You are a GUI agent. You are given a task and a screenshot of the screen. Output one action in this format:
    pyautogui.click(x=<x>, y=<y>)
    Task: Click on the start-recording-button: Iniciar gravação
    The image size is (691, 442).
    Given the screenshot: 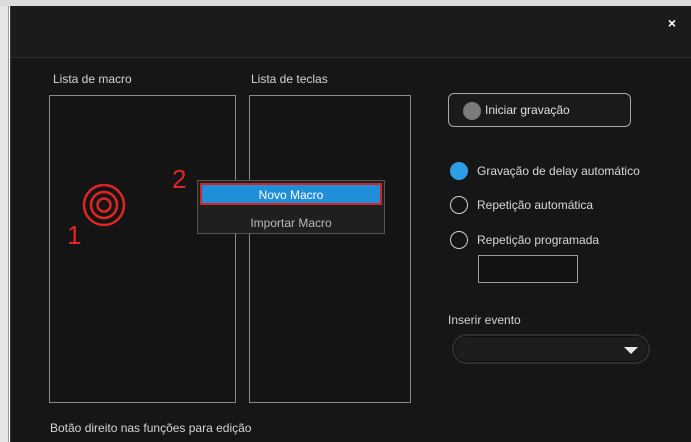 What is the action you would take?
    pyautogui.click(x=539, y=110)
    